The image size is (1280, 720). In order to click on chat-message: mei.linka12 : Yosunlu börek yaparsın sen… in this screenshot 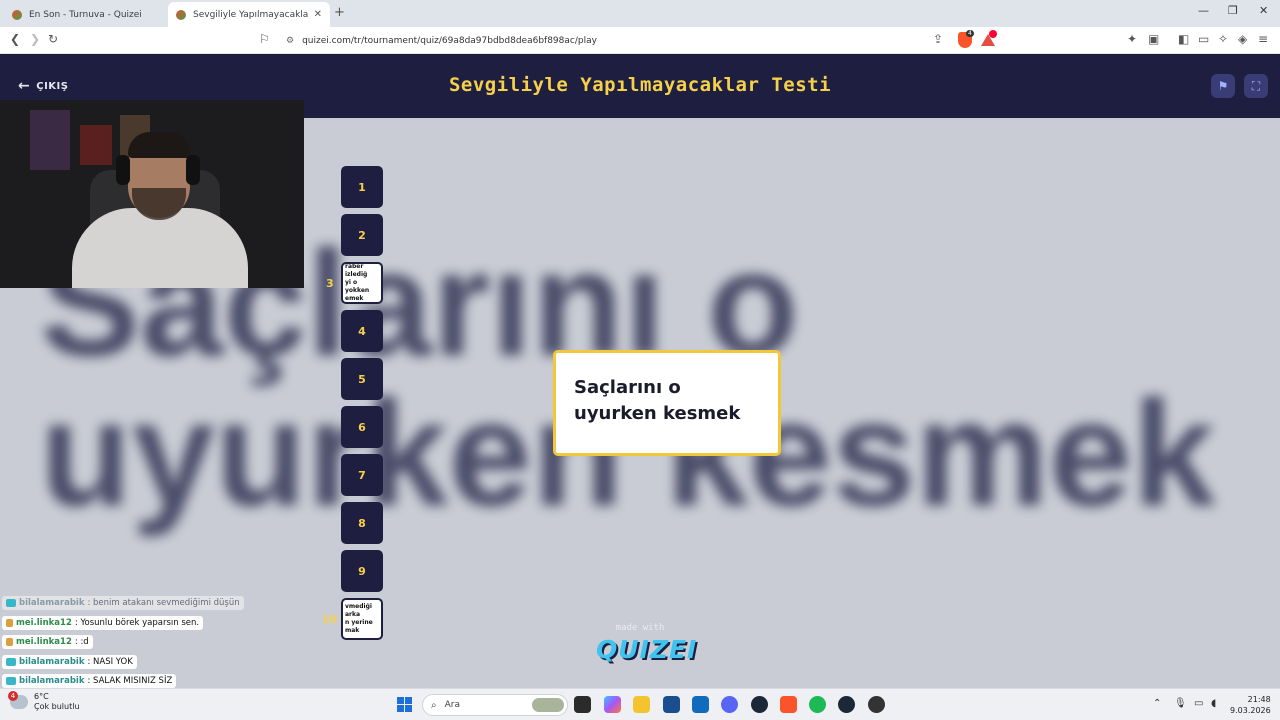, I will do `click(103, 621)`.